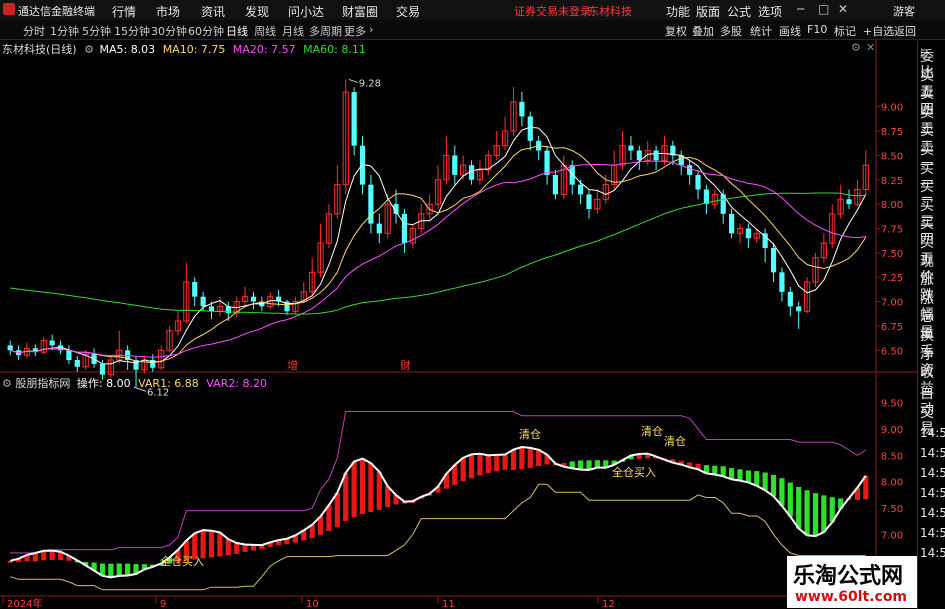 This screenshot has width=945, height=609. What do you see at coordinates (312, 604) in the screenshot?
I see `xtick-label: 10` at bounding box center [312, 604].